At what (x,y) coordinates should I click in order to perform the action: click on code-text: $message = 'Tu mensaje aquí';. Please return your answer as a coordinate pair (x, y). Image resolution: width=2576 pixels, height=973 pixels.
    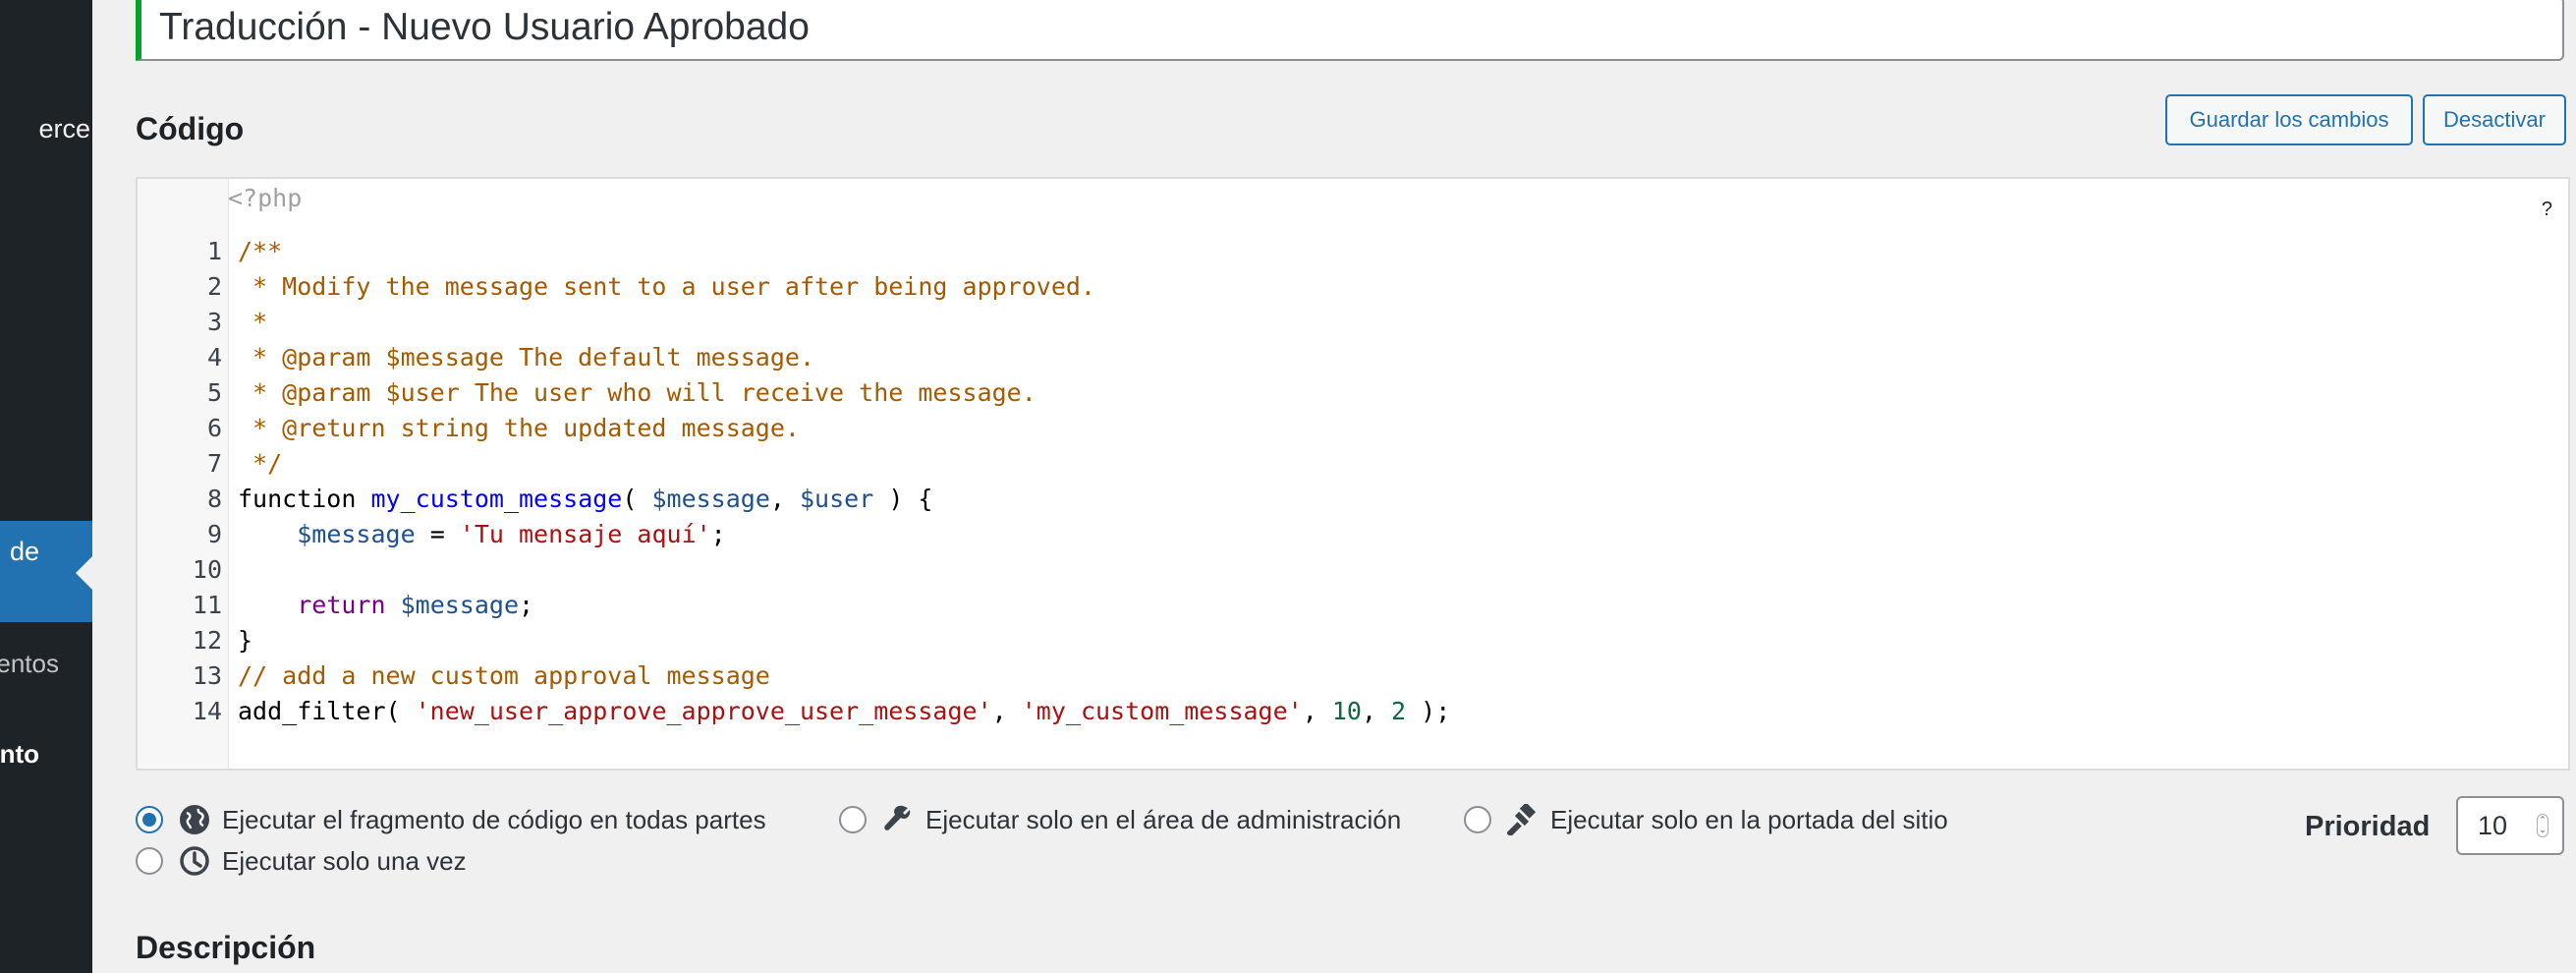
    Looking at the image, I should click on (511, 534).